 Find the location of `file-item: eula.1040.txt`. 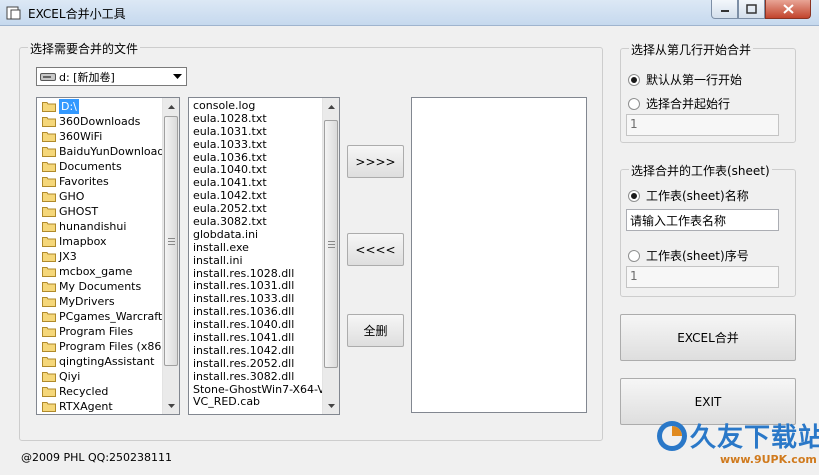

file-item: eula.1040.txt is located at coordinates (256, 170).